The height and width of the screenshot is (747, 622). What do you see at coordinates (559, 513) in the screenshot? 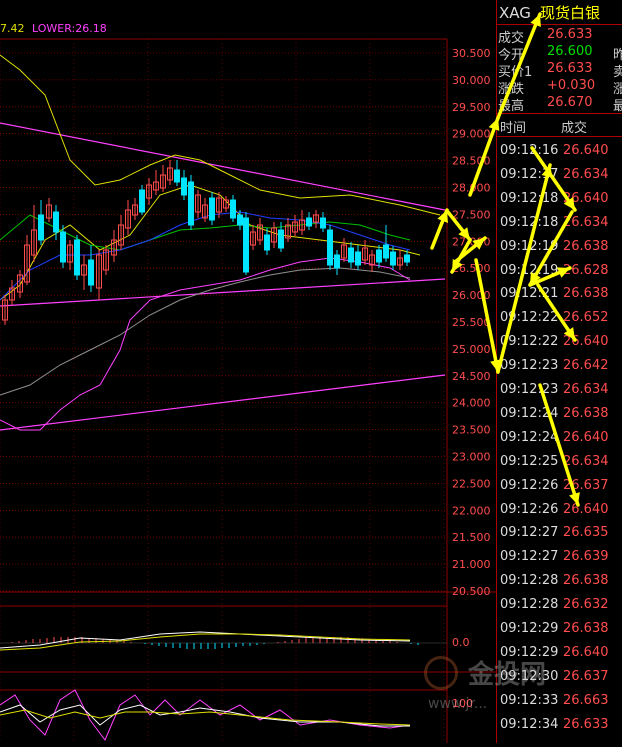
I see `tick-row: 09:12:26 26.640` at bounding box center [559, 513].